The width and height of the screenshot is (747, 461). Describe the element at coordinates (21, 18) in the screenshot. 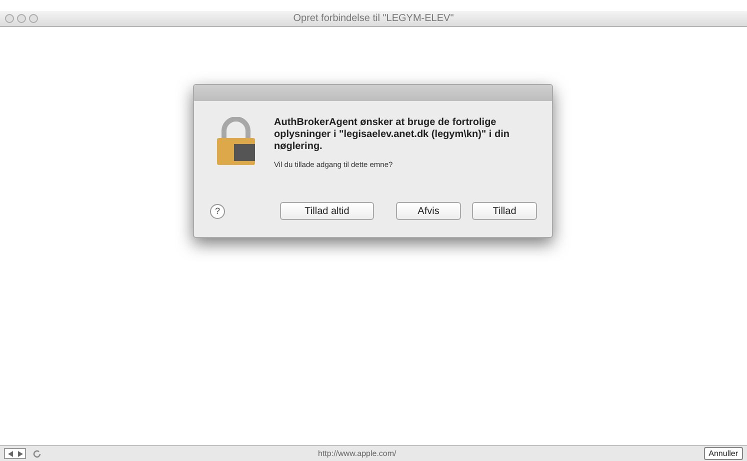

I see `minimize-icon` at that location.